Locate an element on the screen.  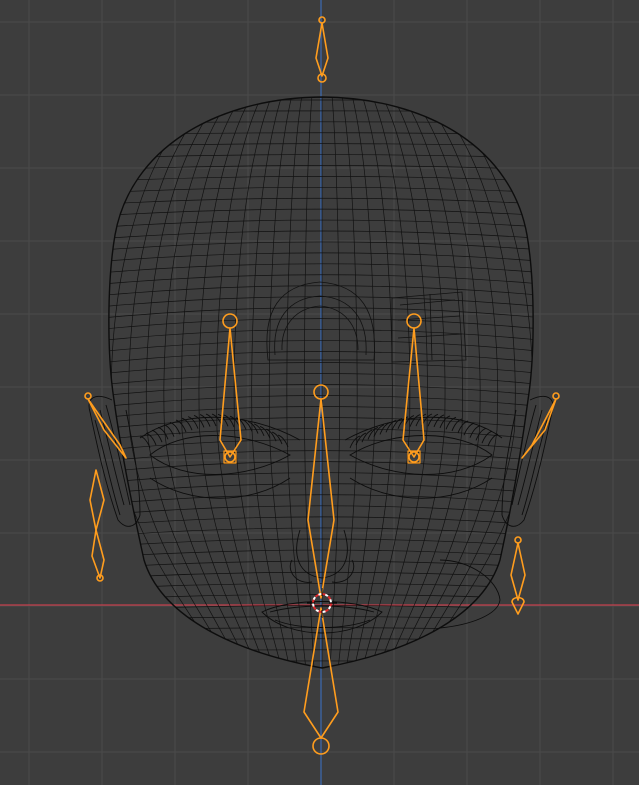
bone-eye-left is located at coordinates (230, 388).